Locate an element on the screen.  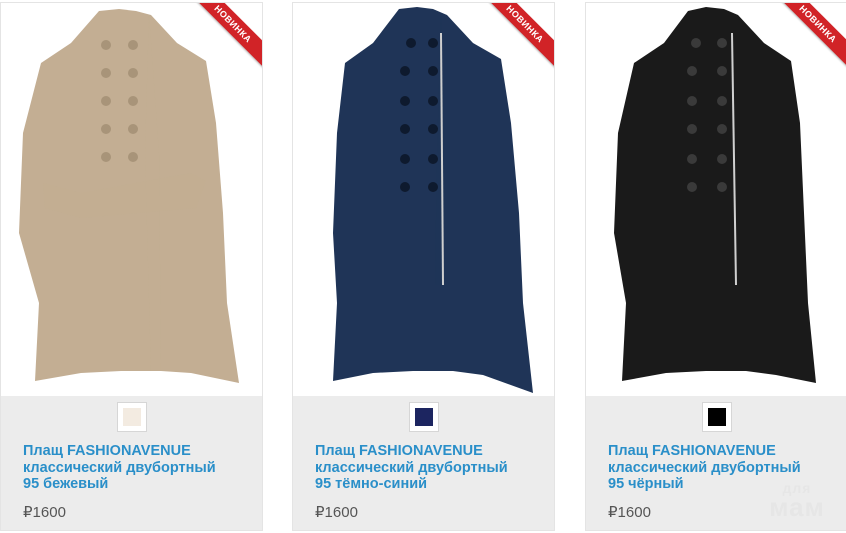
site-watermark-logo: для мам is located at coordinates (797, 501).